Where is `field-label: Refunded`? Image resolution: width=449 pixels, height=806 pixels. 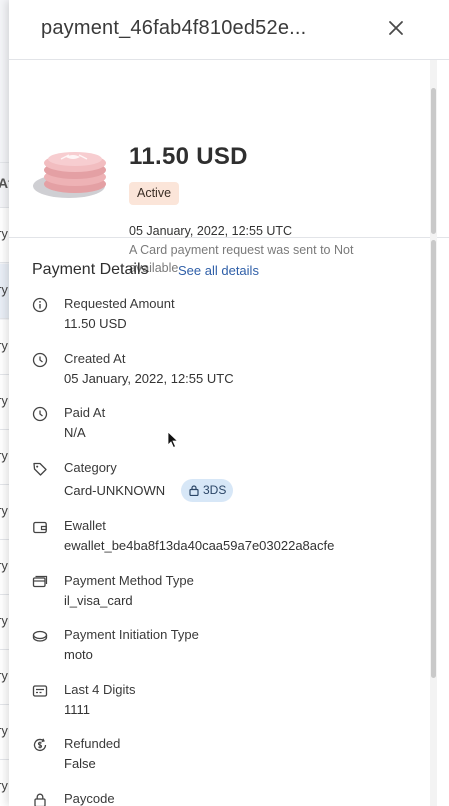 field-label: Refunded is located at coordinates (92, 743).